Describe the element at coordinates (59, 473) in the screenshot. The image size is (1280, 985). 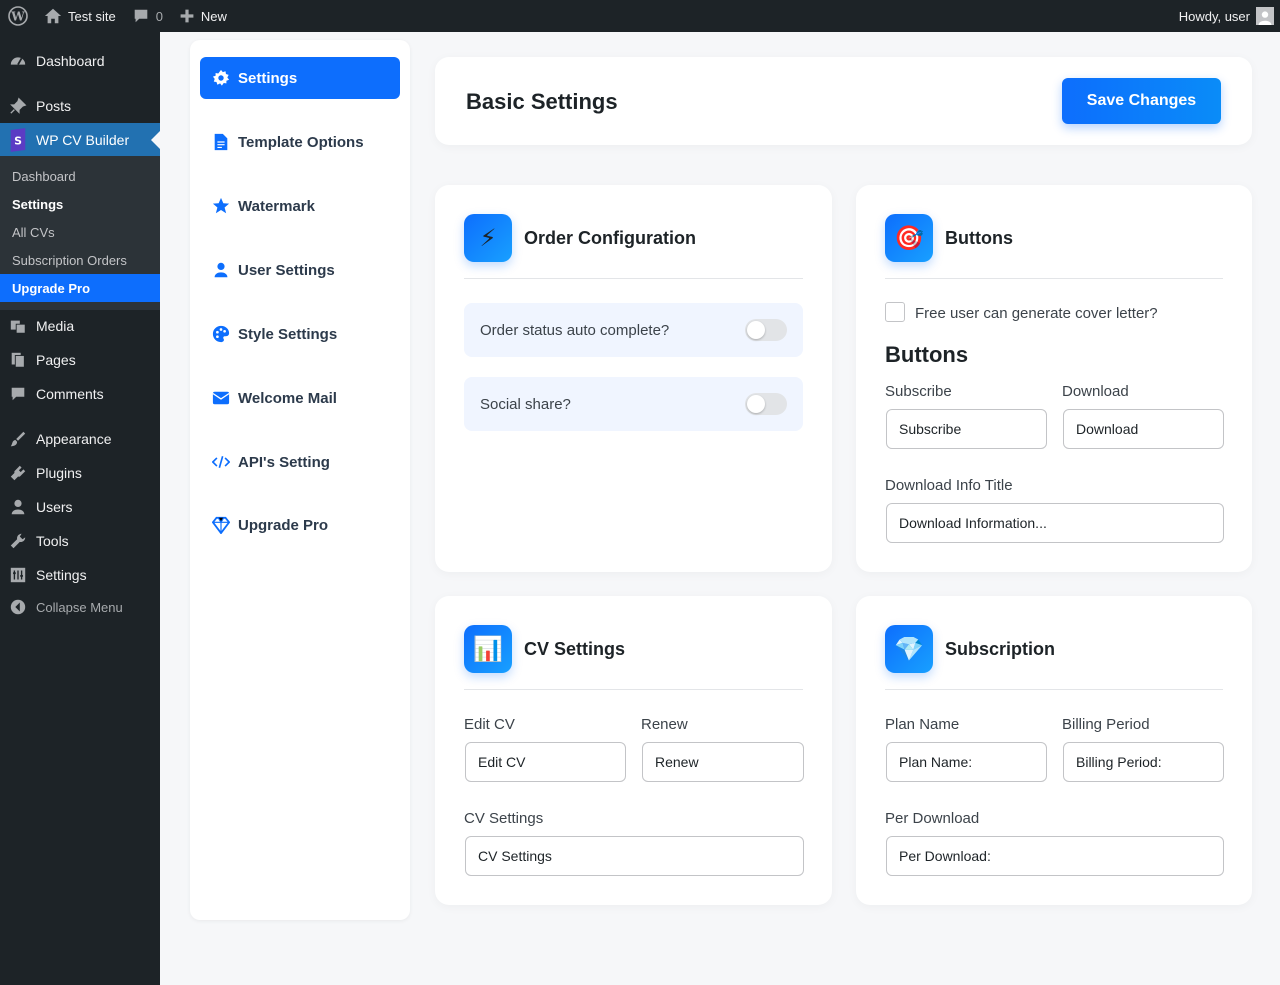
I see `menu-label: Plugins` at that location.